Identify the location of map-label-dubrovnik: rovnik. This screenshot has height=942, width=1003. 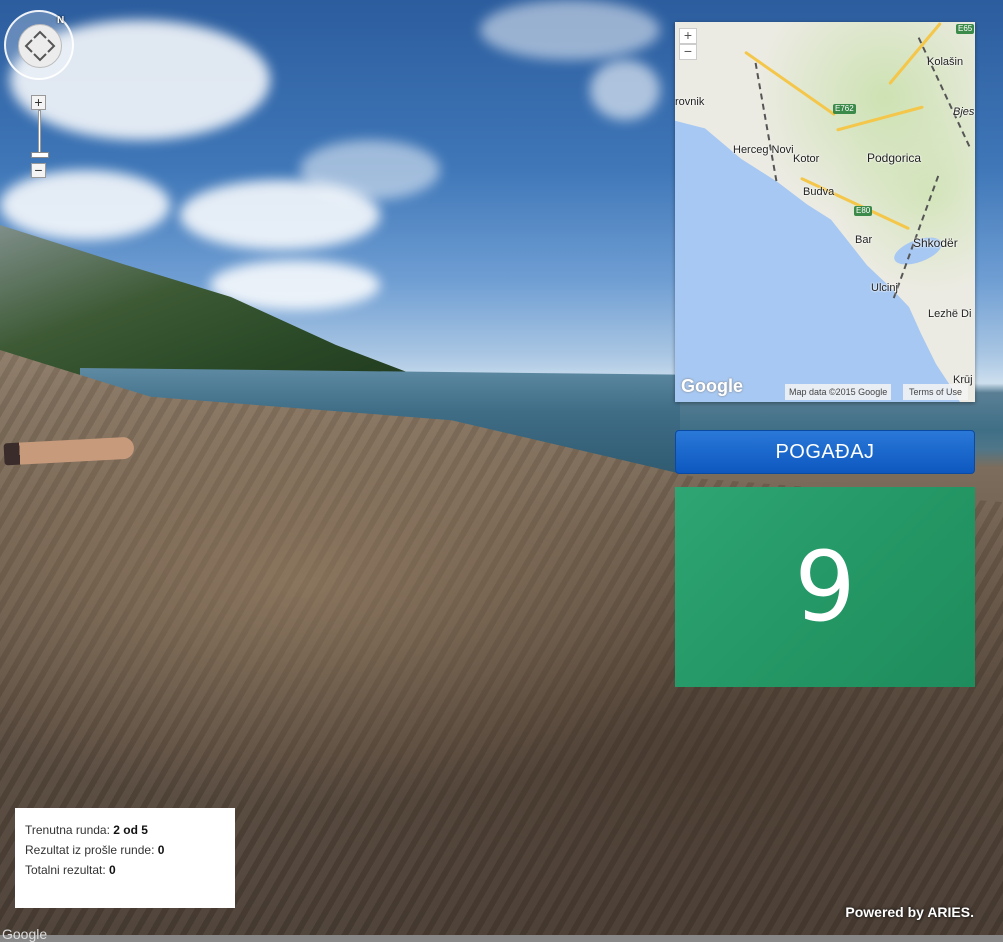
(690, 102).